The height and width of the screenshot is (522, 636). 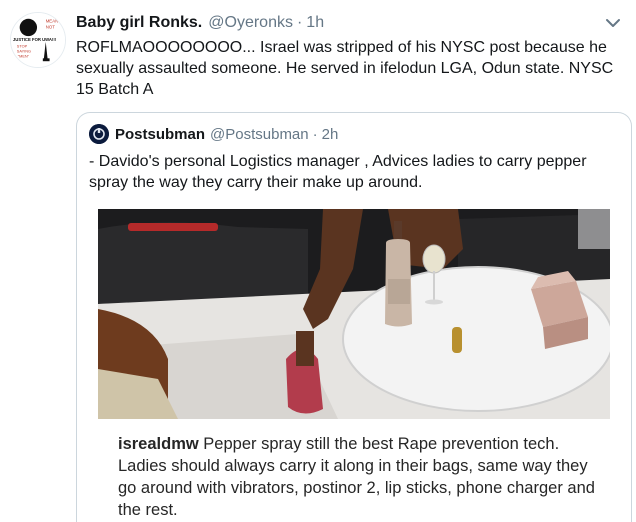 What do you see at coordinates (259, 134) in the screenshot?
I see `quoted-author-handle: @Postsubman` at bounding box center [259, 134].